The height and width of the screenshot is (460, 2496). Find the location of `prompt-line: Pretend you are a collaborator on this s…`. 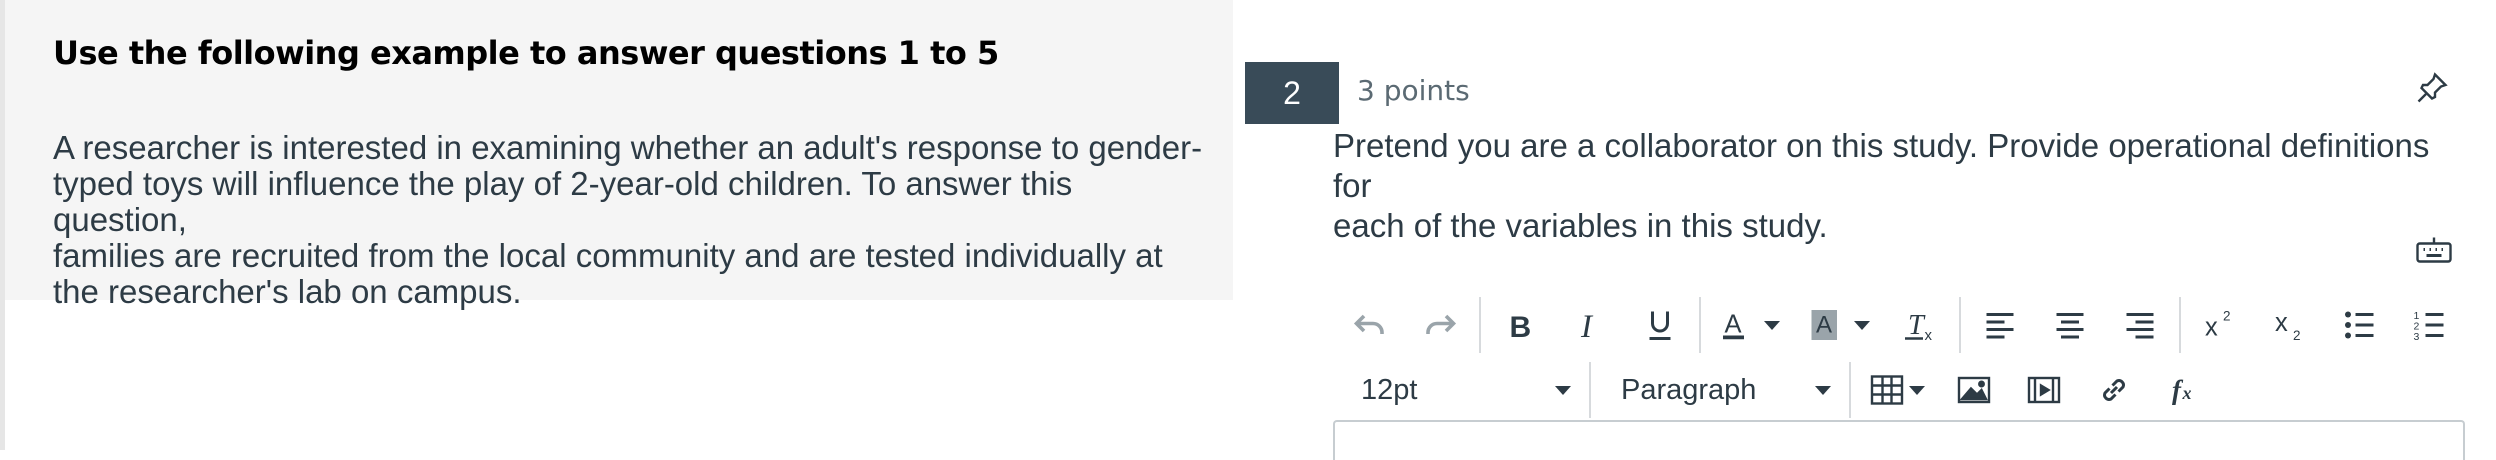

prompt-line: Pretend you are a collaborator on this s… is located at coordinates (1881, 165).